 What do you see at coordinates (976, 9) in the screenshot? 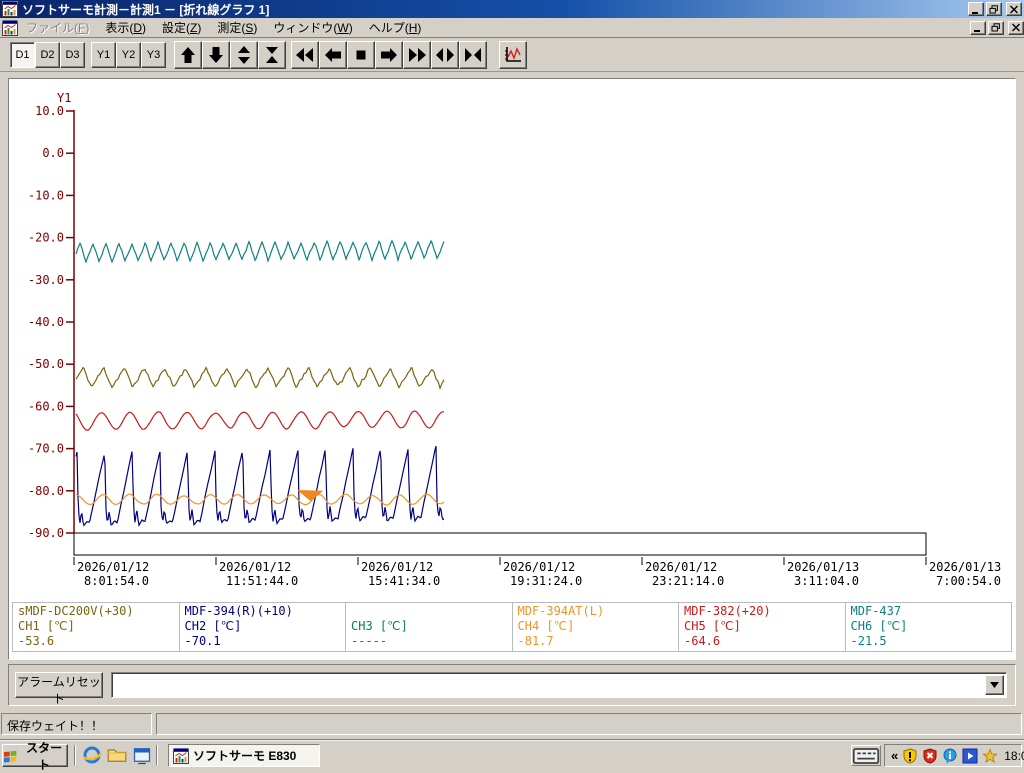
I see `minimize-button` at bounding box center [976, 9].